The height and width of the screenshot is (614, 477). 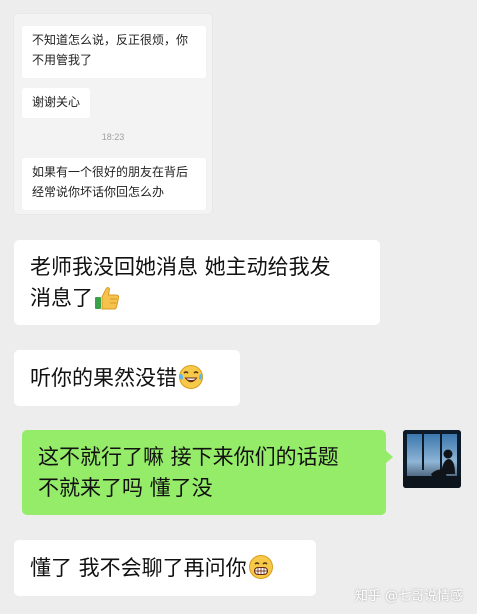 I want to click on message-bubble-3: 这不就行了嘛 接下来你们的话题 不就来了吗 懂了没, so click(x=207, y=472).